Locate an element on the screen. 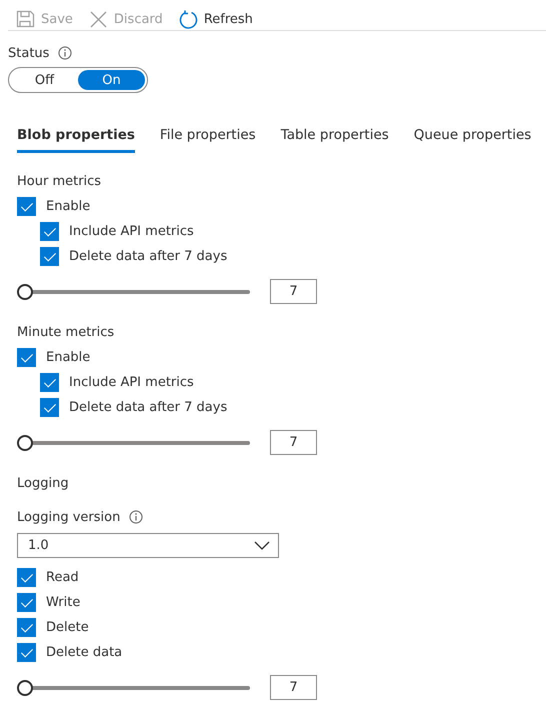 Image resolution: width=546 pixels, height=706 pixels. save-icon is located at coordinates (25, 19).